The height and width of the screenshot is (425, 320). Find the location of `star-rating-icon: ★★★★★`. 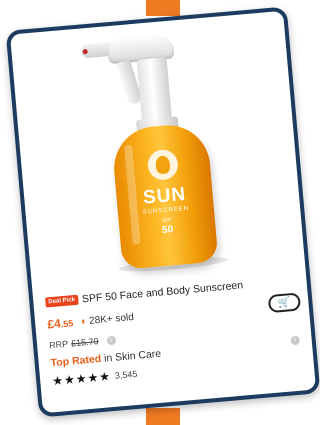

star-rating-icon: ★★★★★ is located at coordinates (81, 379).